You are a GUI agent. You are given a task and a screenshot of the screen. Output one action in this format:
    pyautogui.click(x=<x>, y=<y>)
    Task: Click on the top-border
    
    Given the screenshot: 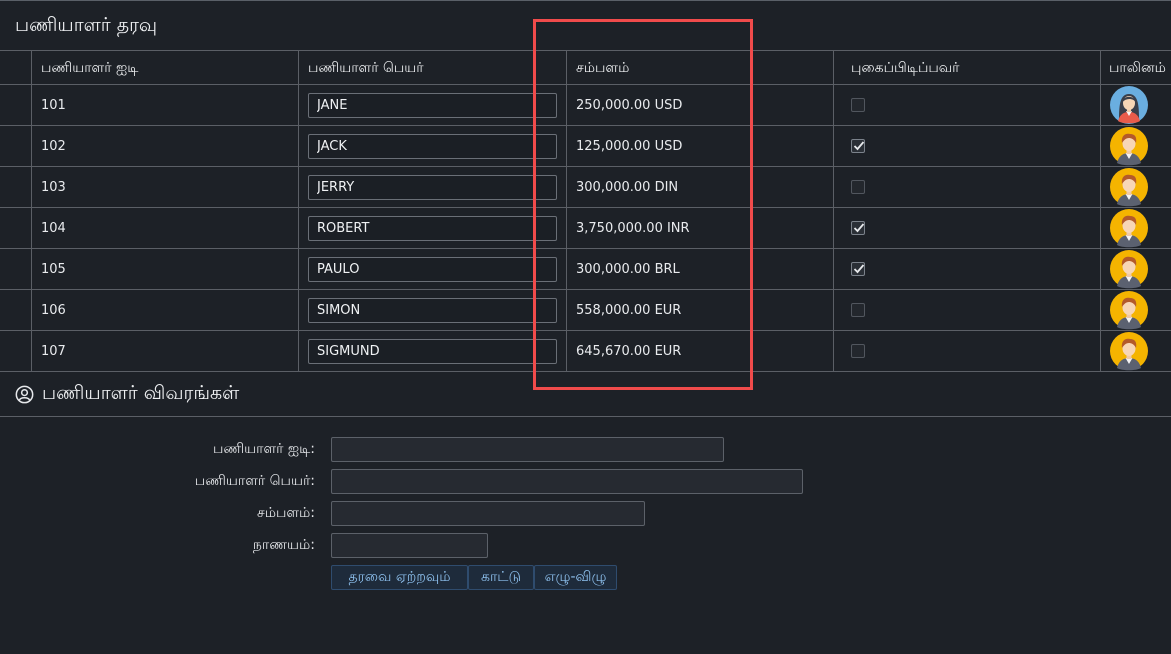 What is the action you would take?
    pyautogui.click(x=585, y=0)
    